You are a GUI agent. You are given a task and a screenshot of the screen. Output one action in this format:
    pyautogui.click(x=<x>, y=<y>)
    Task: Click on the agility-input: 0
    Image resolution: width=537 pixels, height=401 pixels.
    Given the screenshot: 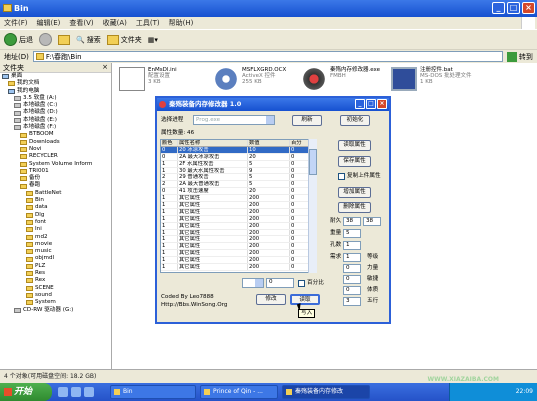 What is the action you would take?
    pyautogui.click(x=352, y=279)
    